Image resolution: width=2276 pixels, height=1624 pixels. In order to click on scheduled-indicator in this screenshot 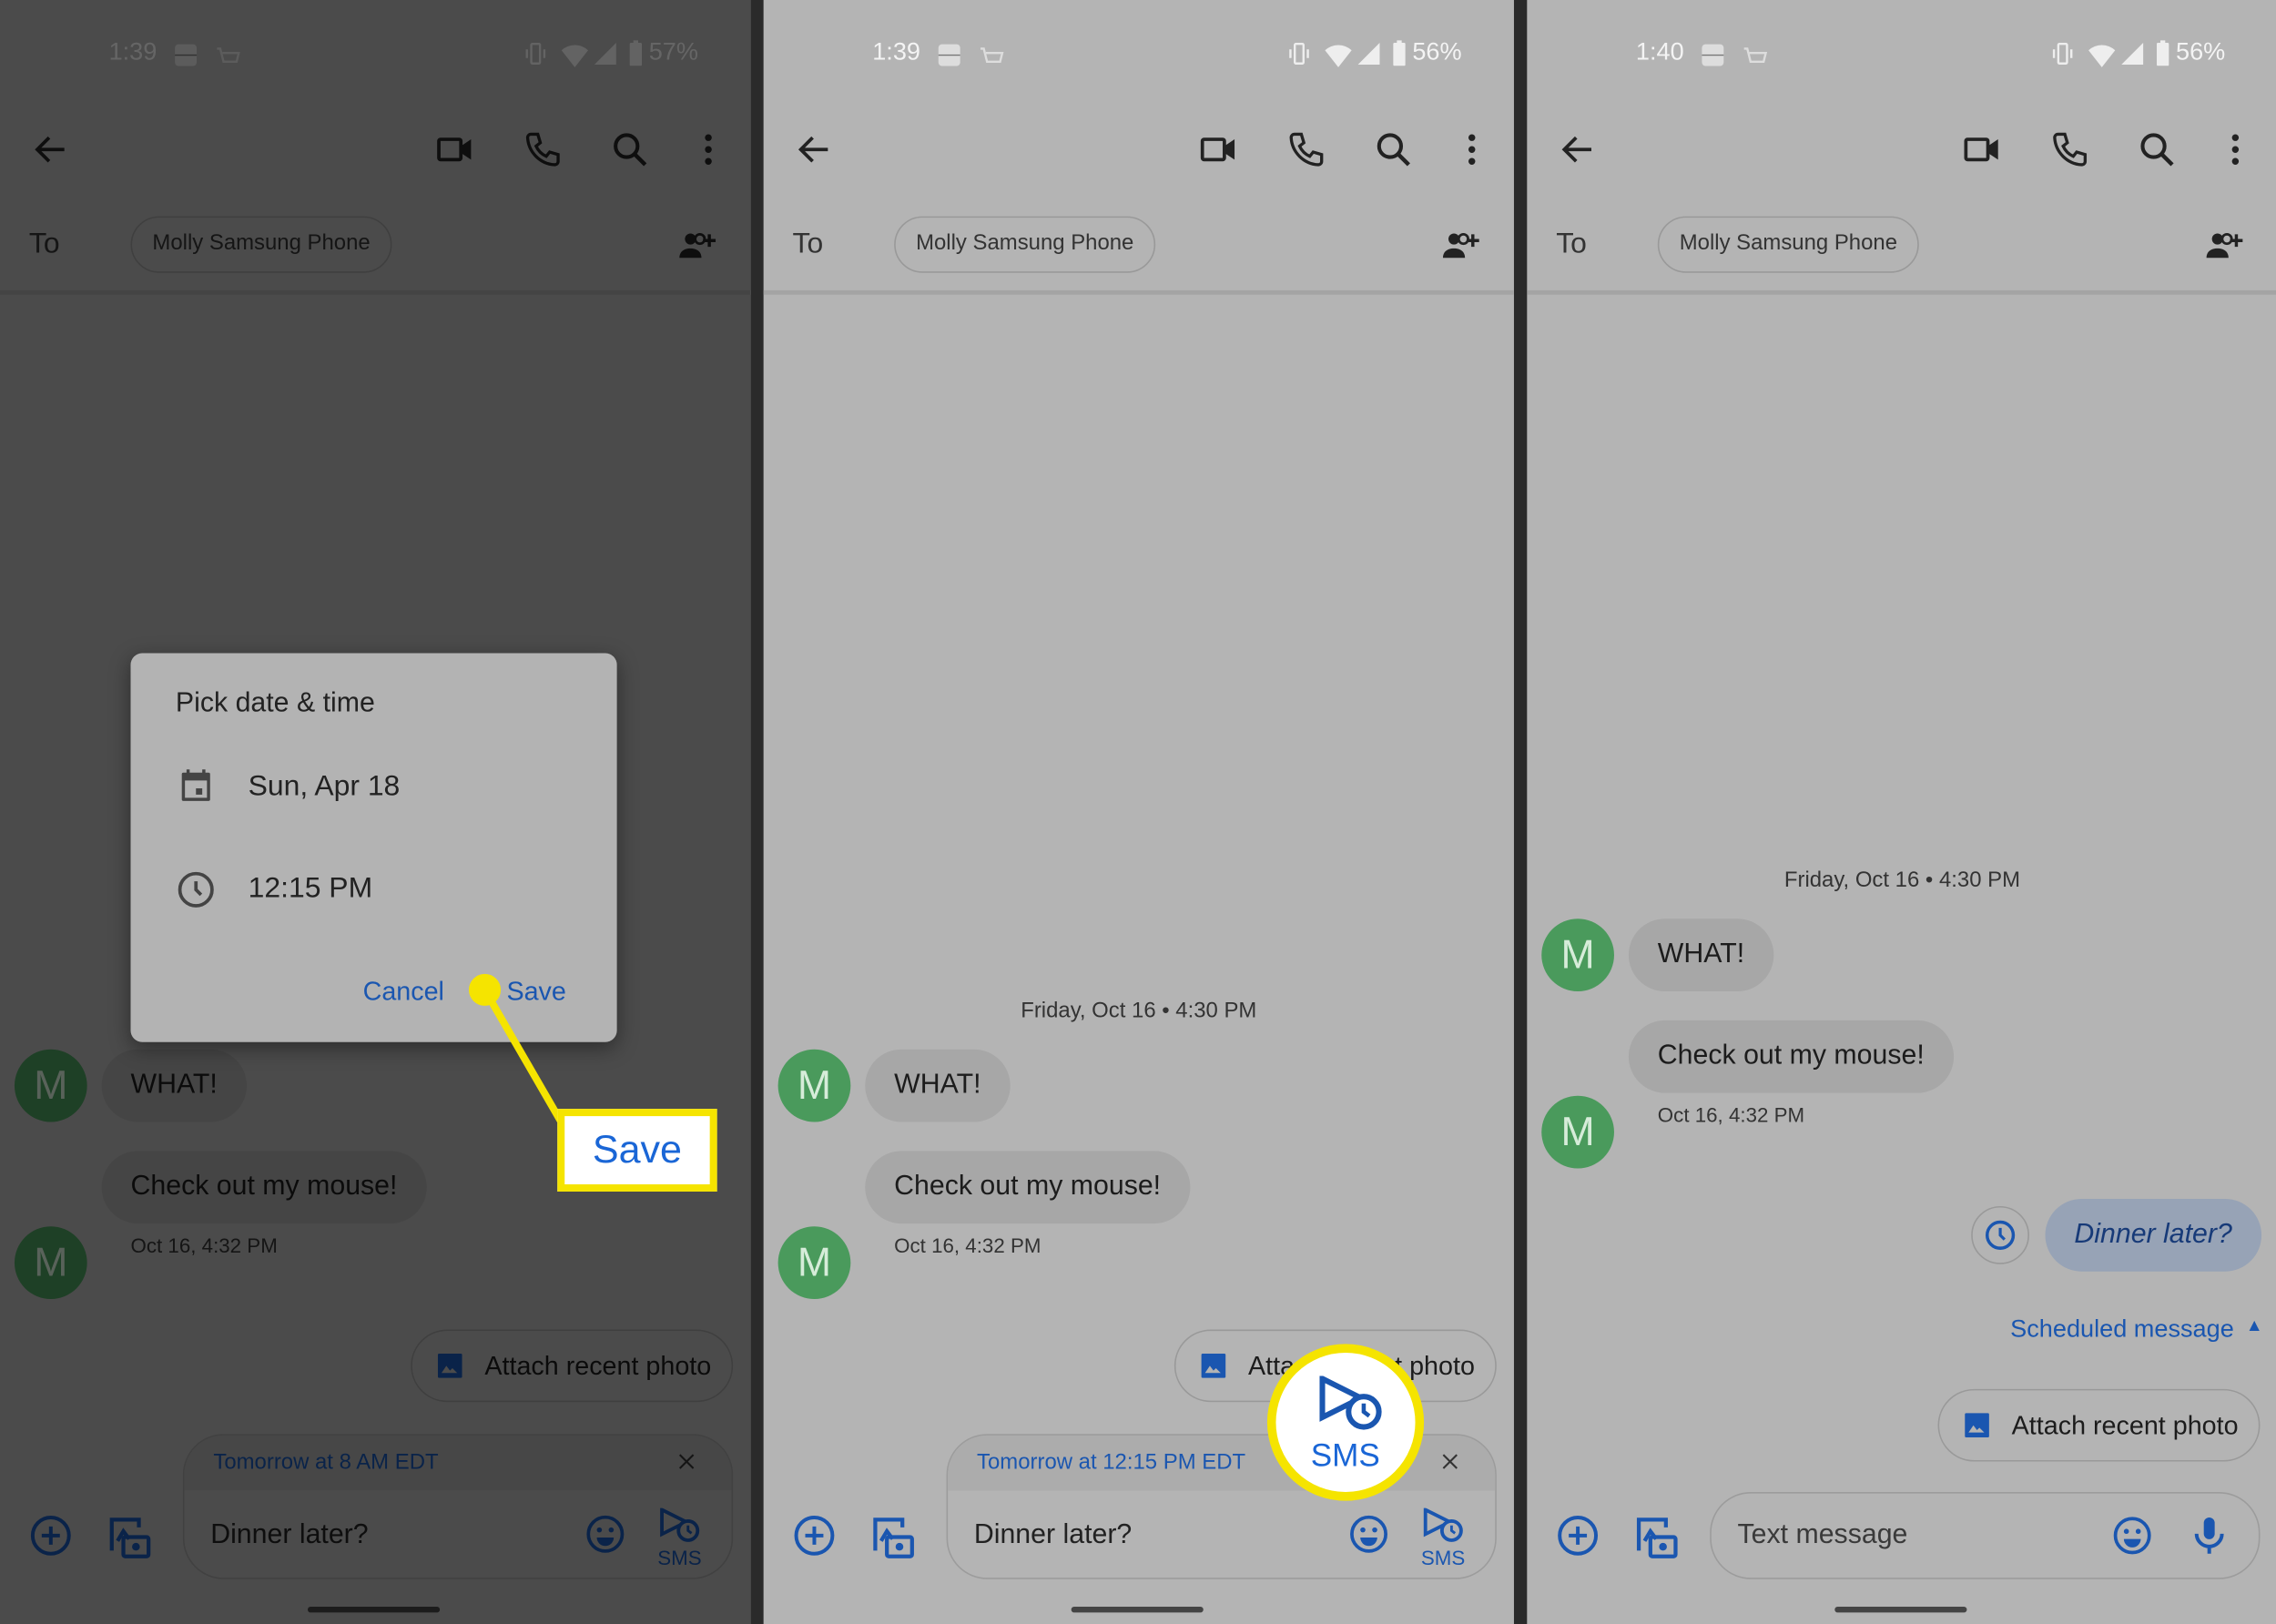, I will do `click(2000, 1234)`.